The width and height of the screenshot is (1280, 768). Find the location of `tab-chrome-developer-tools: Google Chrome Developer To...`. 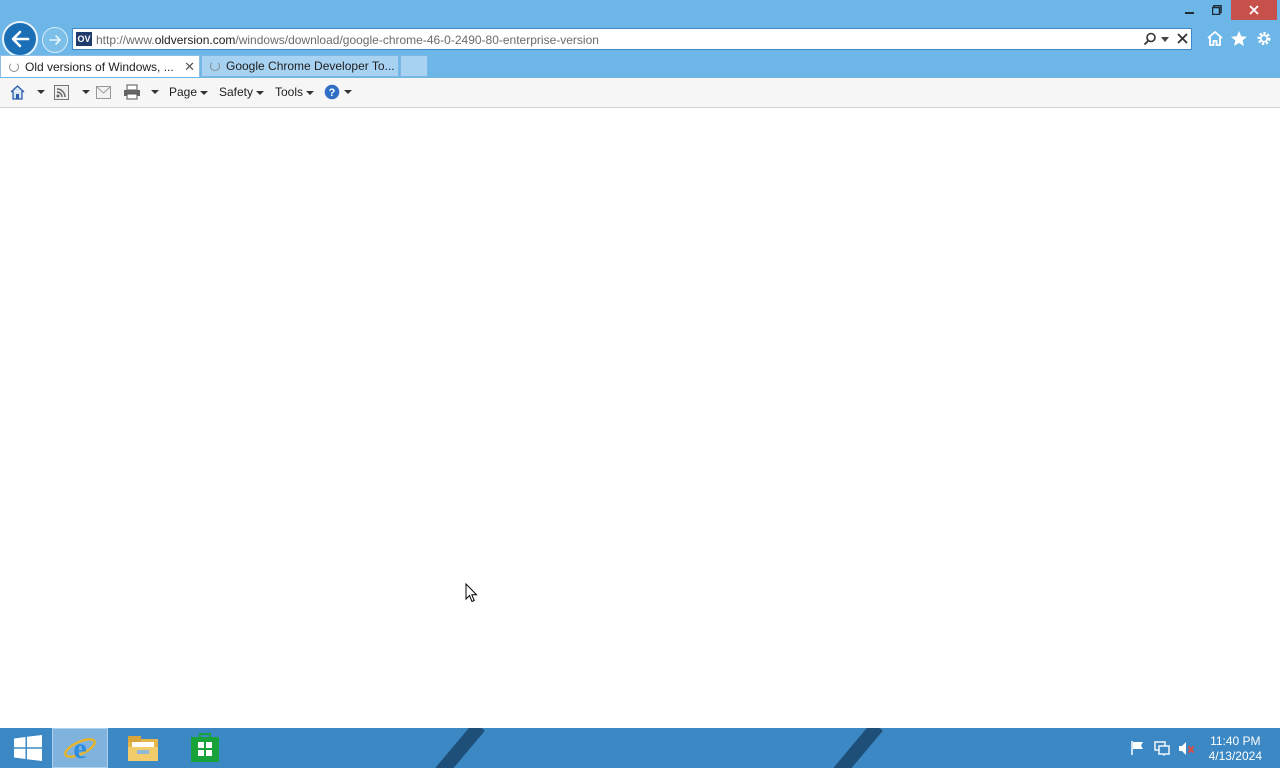

tab-chrome-developer-tools: Google Chrome Developer To... is located at coordinates (300, 66).